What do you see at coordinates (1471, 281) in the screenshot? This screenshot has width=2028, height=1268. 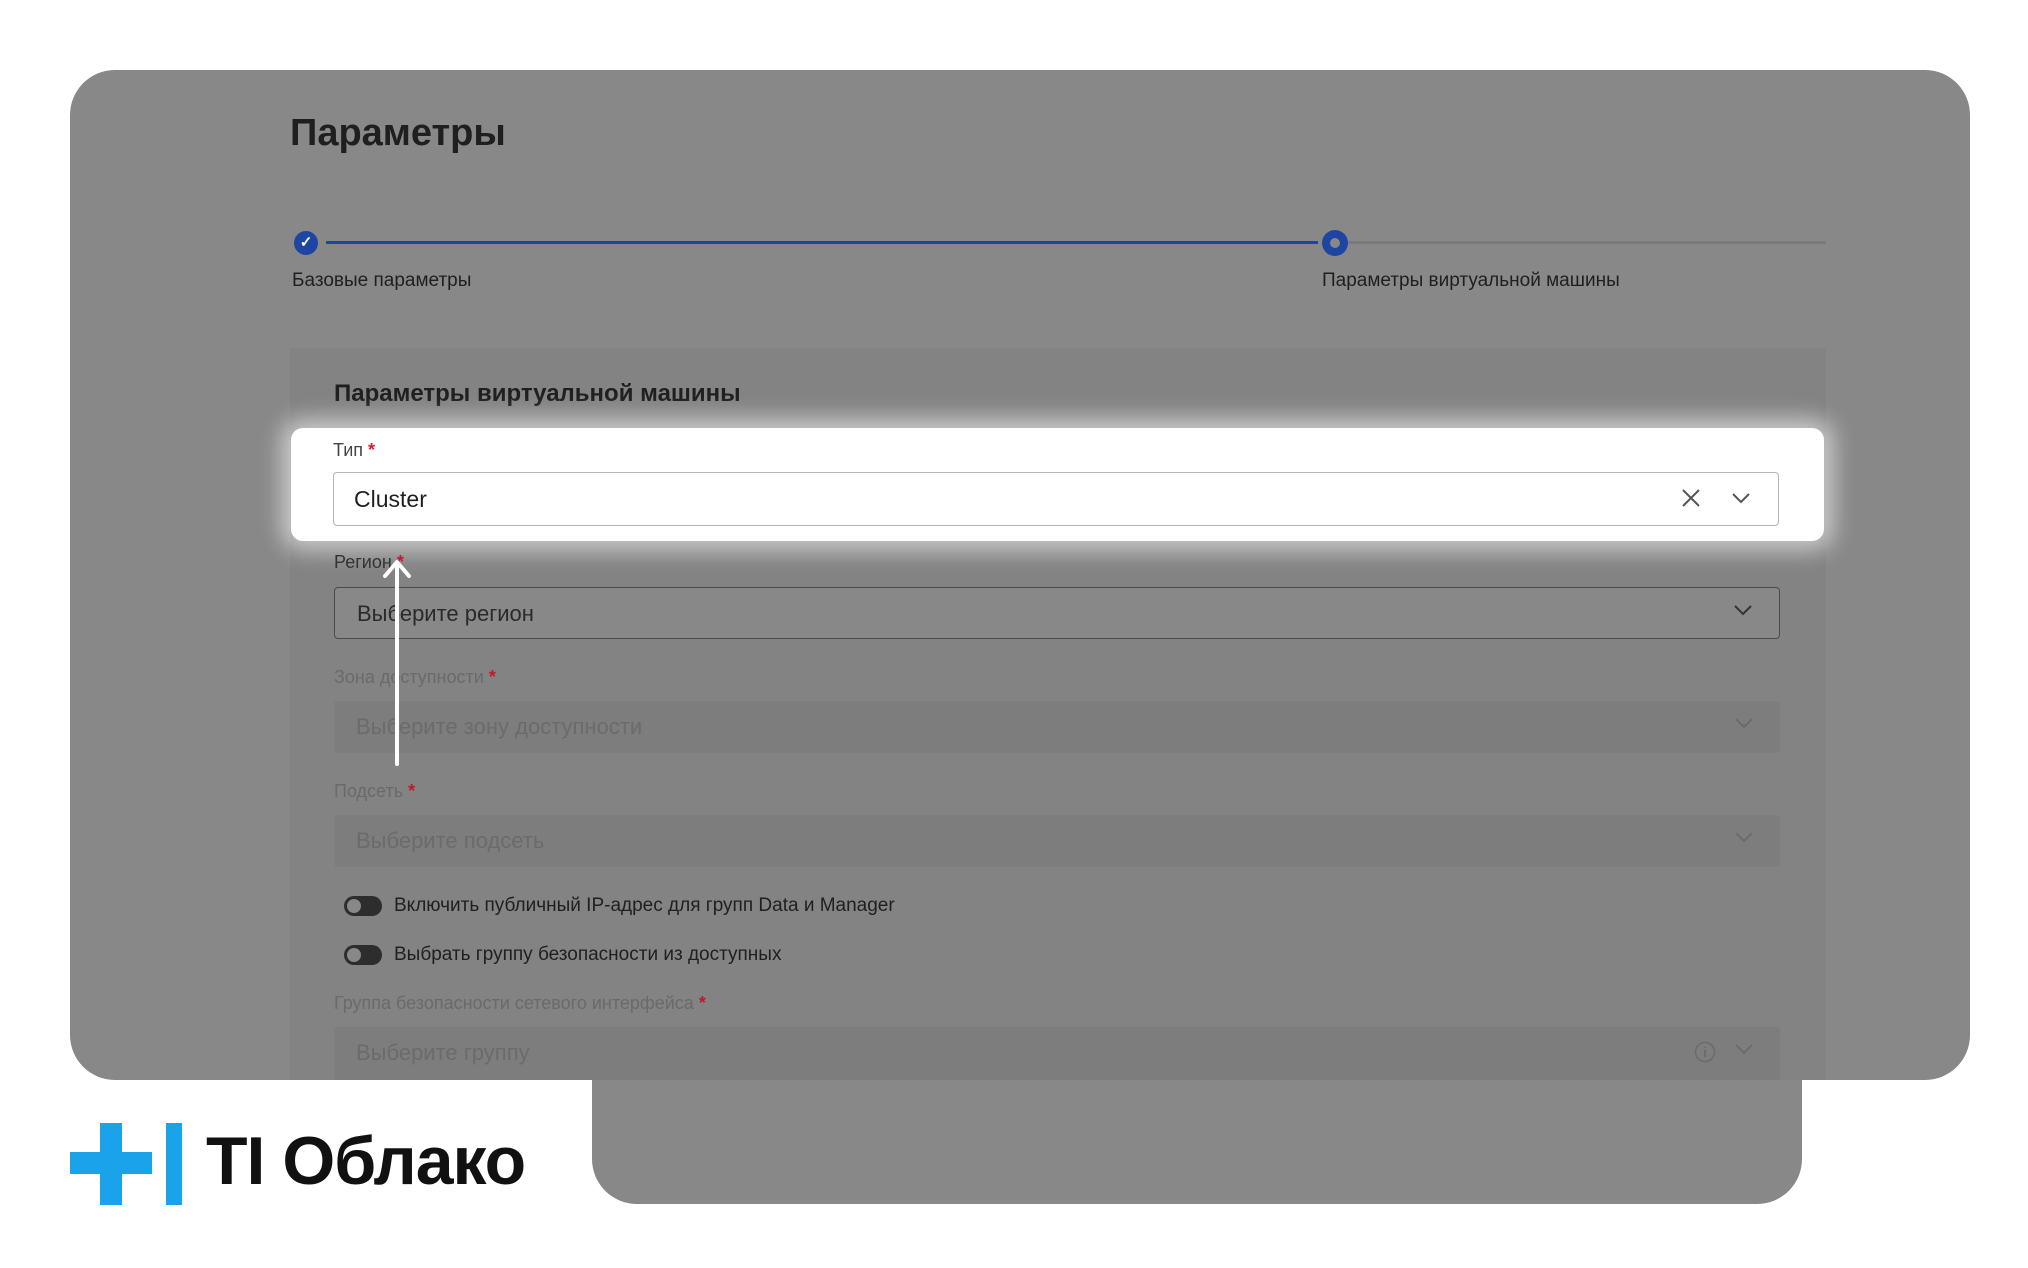 I see `step-label-vm: Параметры виртуальной машины` at bounding box center [1471, 281].